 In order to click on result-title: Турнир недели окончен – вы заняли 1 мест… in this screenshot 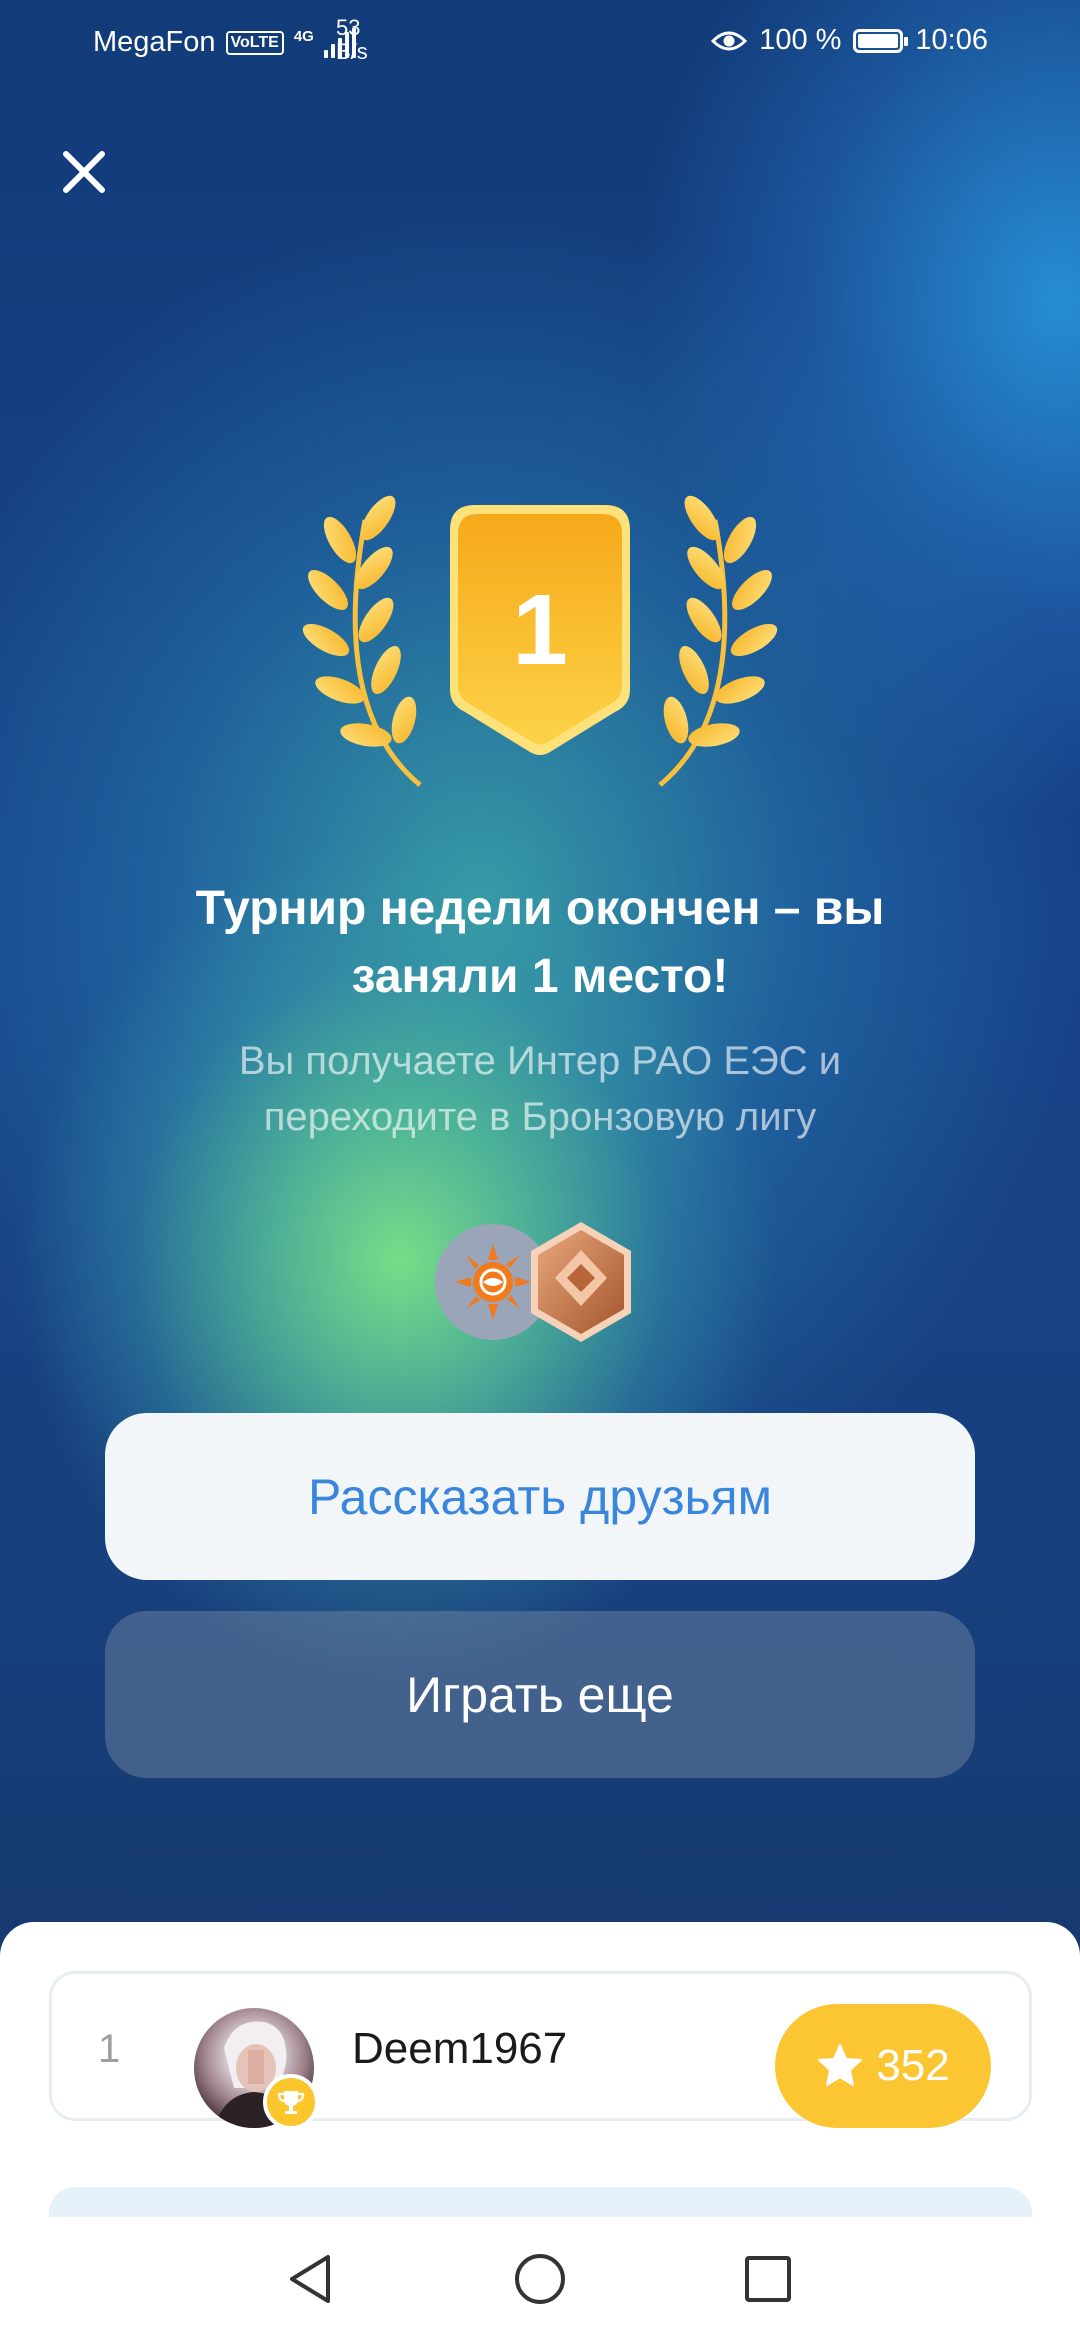, I will do `click(540, 943)`.